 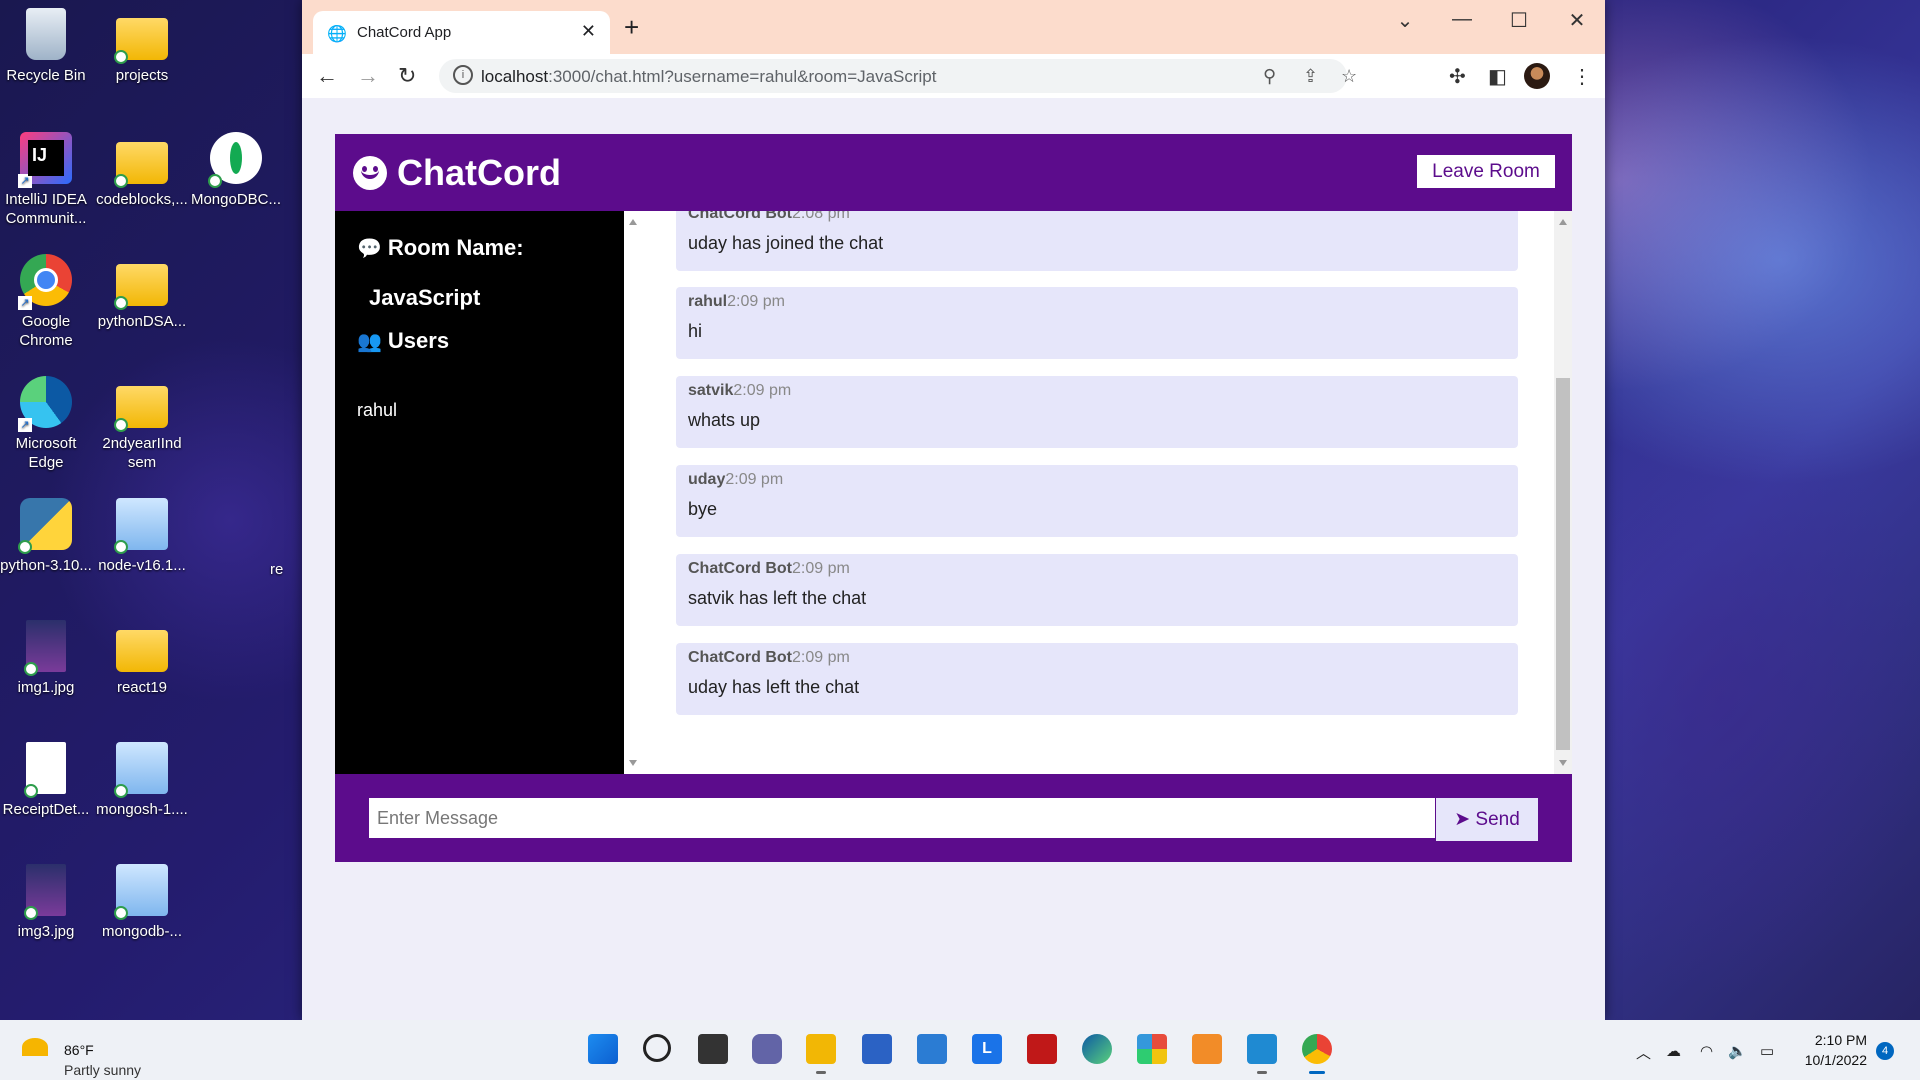 What do you see at coordinates (1840, 1040) in the screenshot?
I see `clock-time: 2:10 PM` at bounding box center [1840, 1040].